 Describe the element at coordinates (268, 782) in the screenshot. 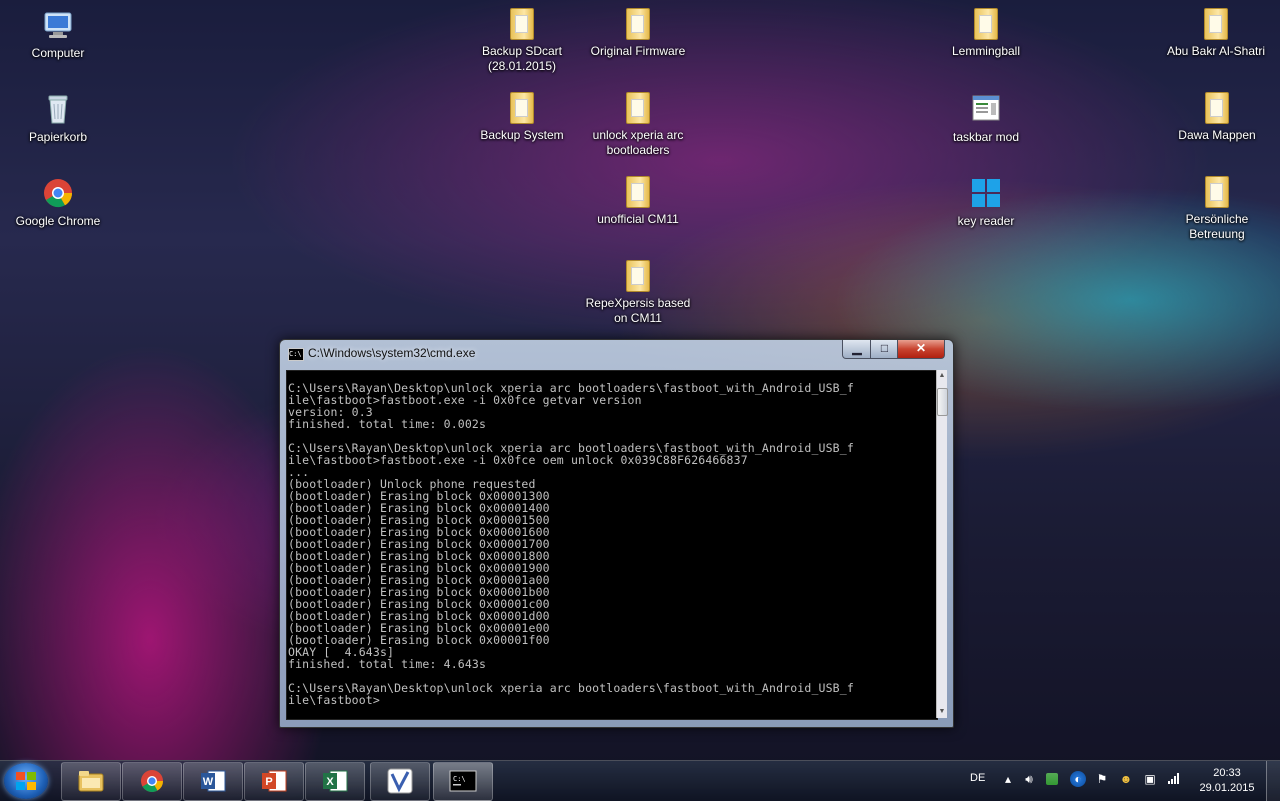

I see `svg-text: P` at that location.